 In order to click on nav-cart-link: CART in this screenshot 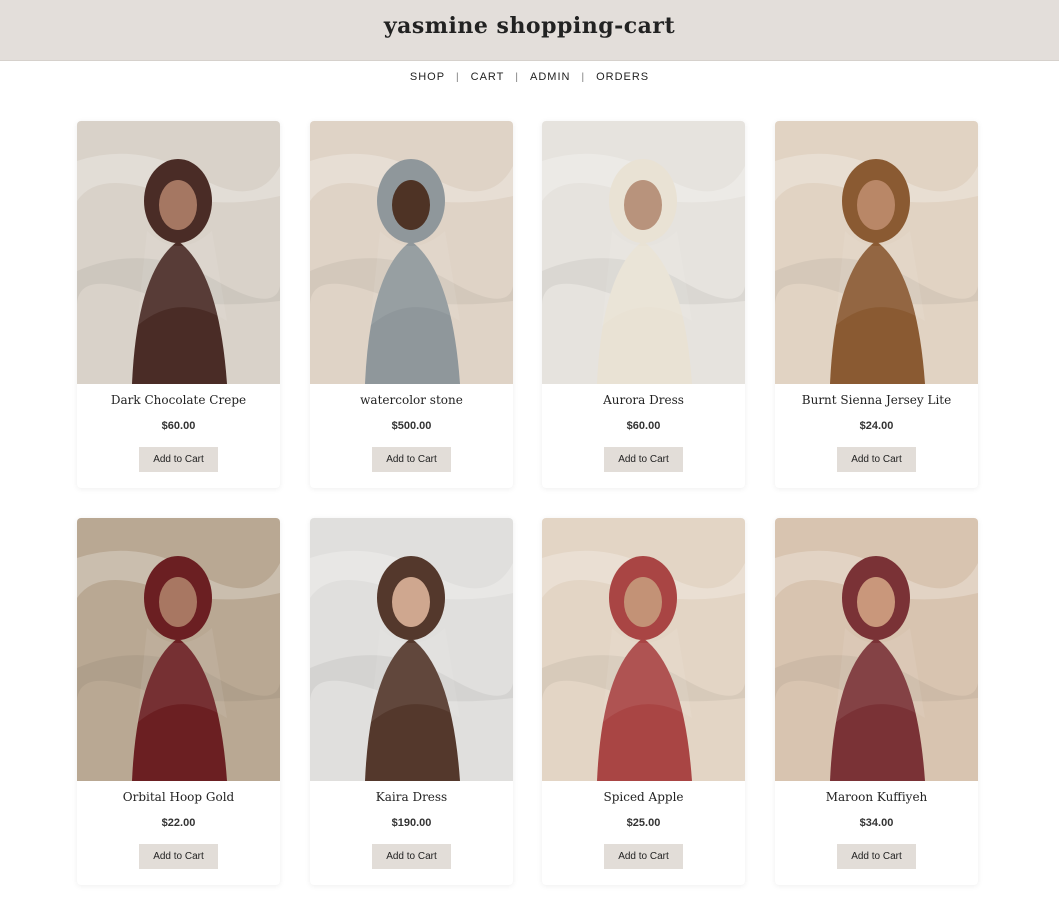, I will do `click(488, 77)`.